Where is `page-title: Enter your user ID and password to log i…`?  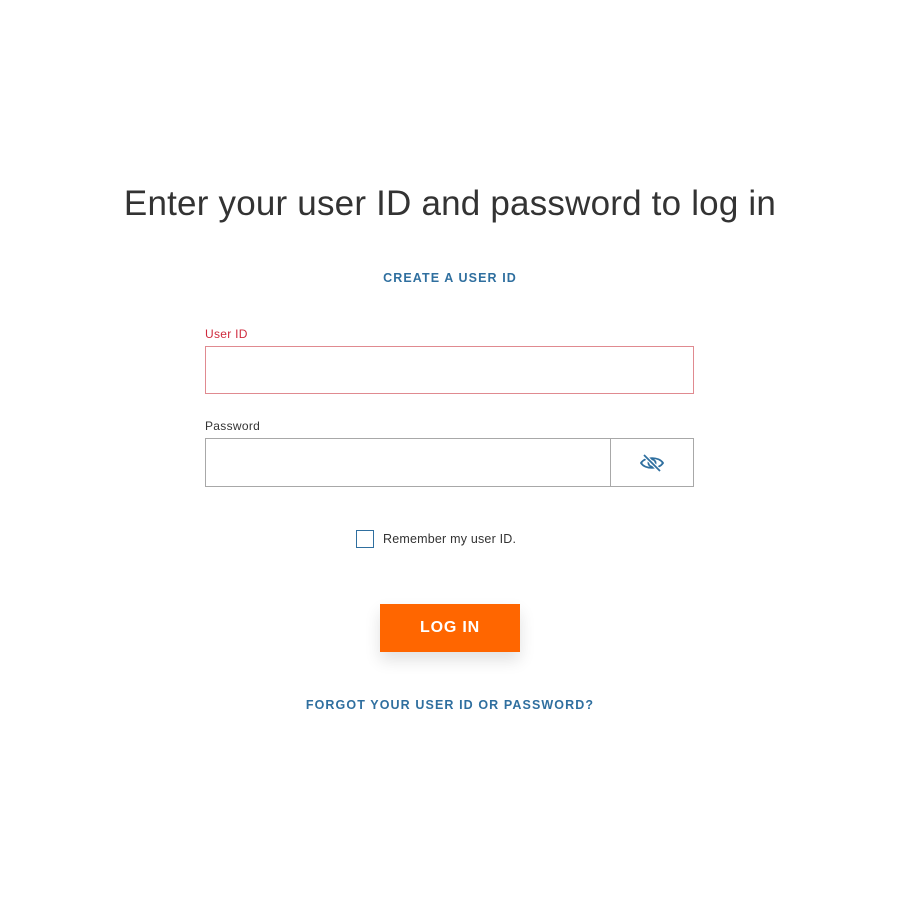
page-title: Enter your user ID and password to log i… is located at coordinates (450, 203).